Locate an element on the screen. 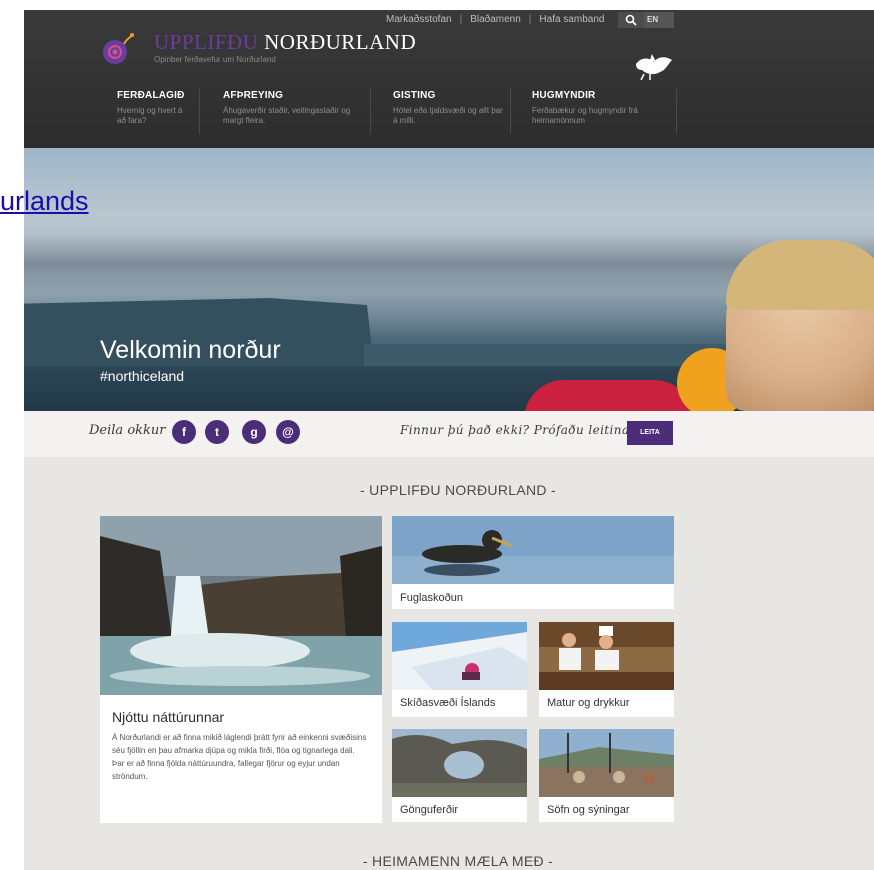 The width and height of the screenshot is (874, 870). nav-item-ferdalagid: FERÐALAGIÐ Hvernig og hvert á að fara? is located at coordinates (152, 108).